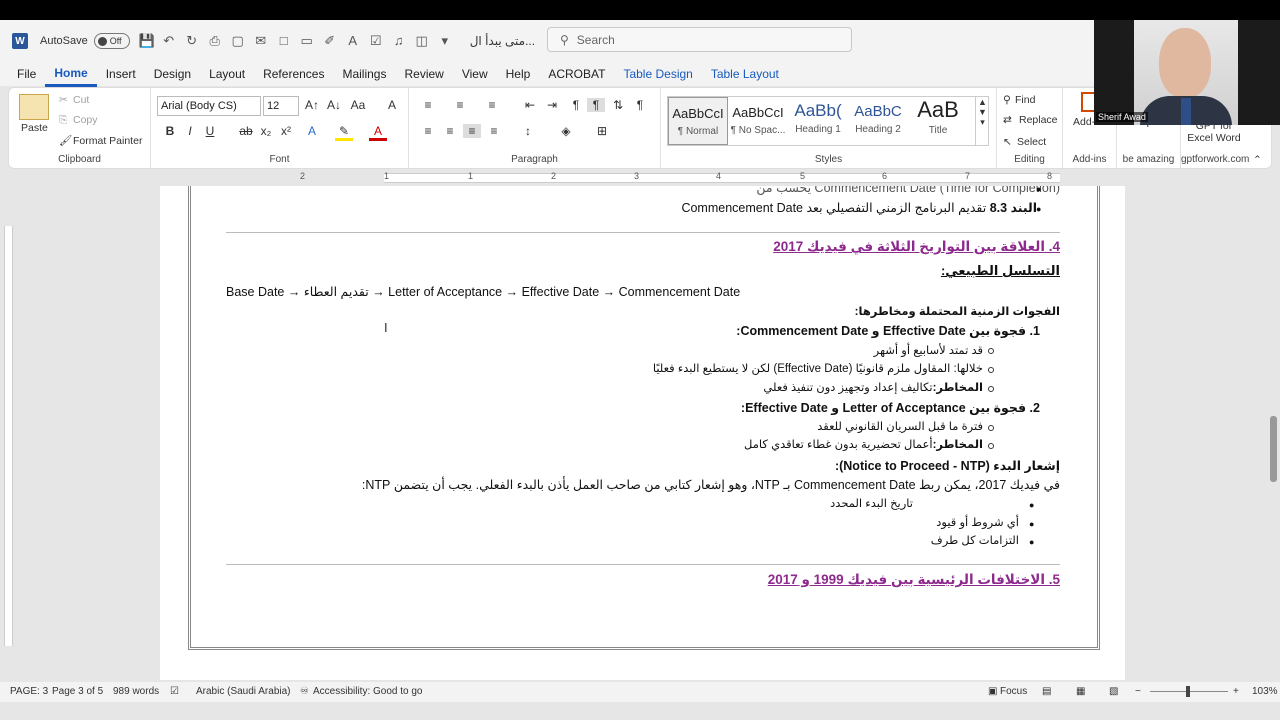 This screenshot has width=1280, height=720. Describe the element at coordinates (304, 691) in the screenshot. I see `accessibility-icon: ♾` at that location.